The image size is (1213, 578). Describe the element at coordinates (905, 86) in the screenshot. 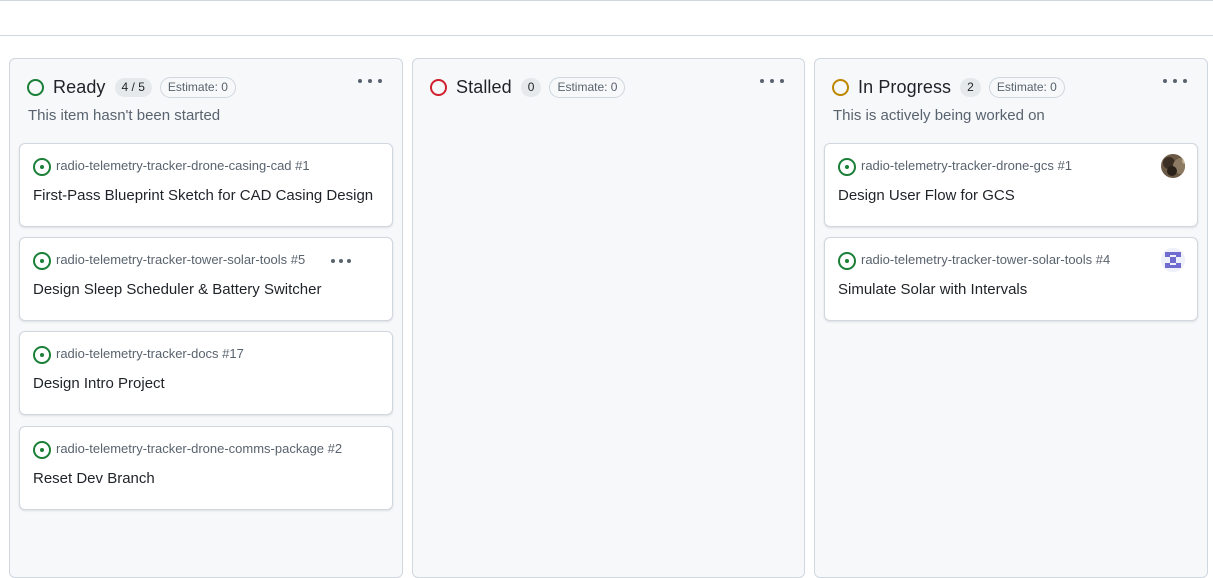

I see `column-title: In Progress` at that location.